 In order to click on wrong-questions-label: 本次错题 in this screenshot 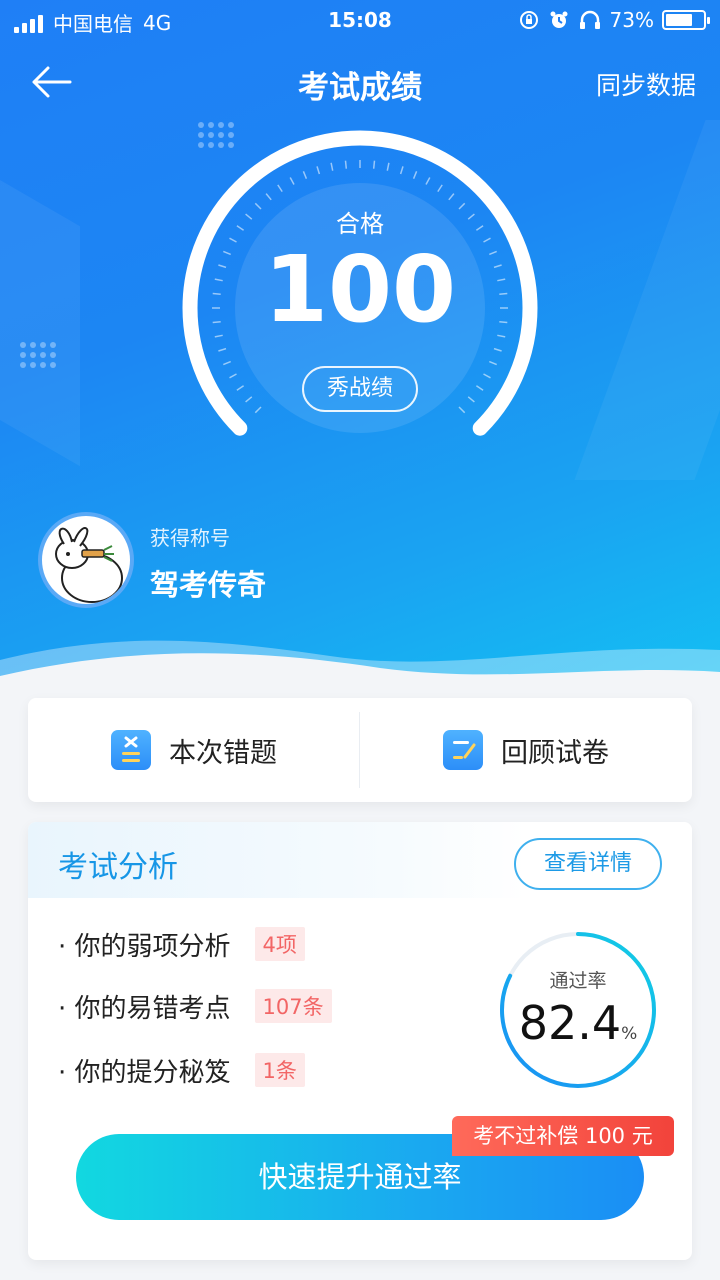, I will do `click(223, 753)`.